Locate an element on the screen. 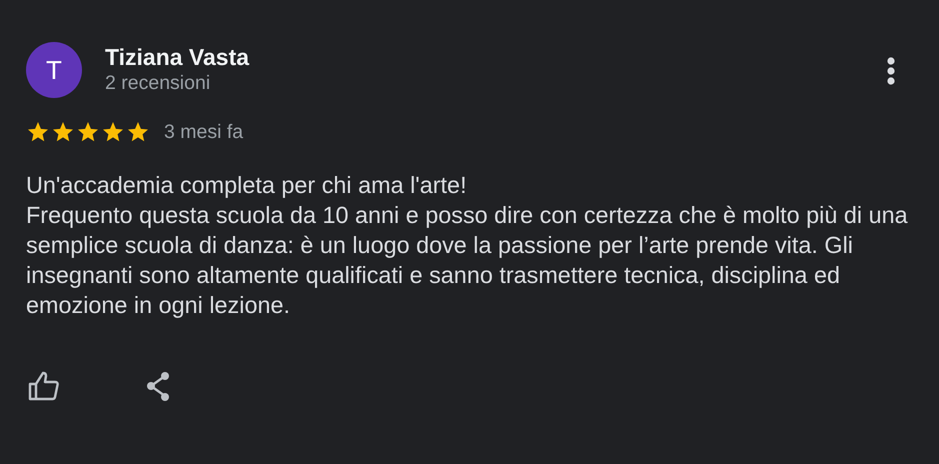  avatar: T is located at coordinates (54, 70).